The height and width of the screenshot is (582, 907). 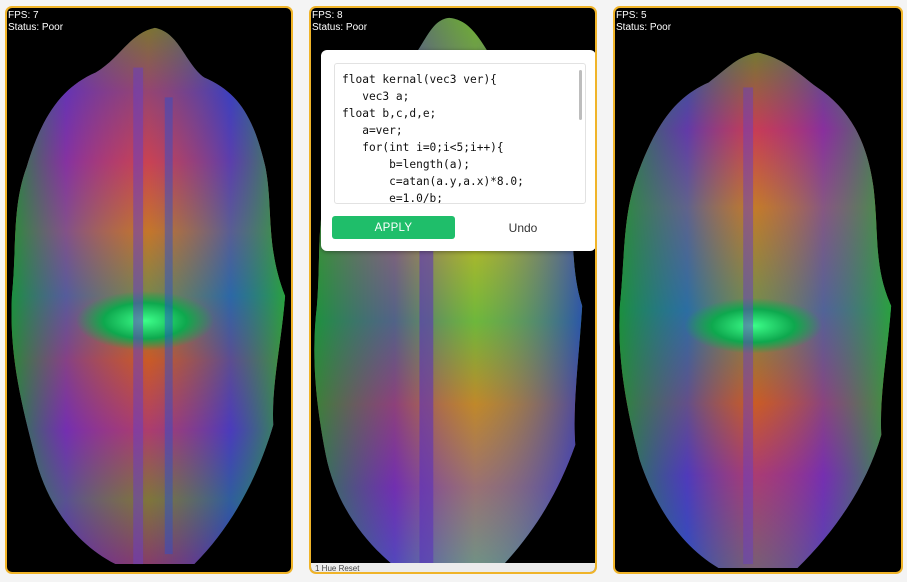 What do you see at coordinates (23, 15) in the screenshot?
I see `fps-readout: FPS: 7` at bounding box center [23, 15].